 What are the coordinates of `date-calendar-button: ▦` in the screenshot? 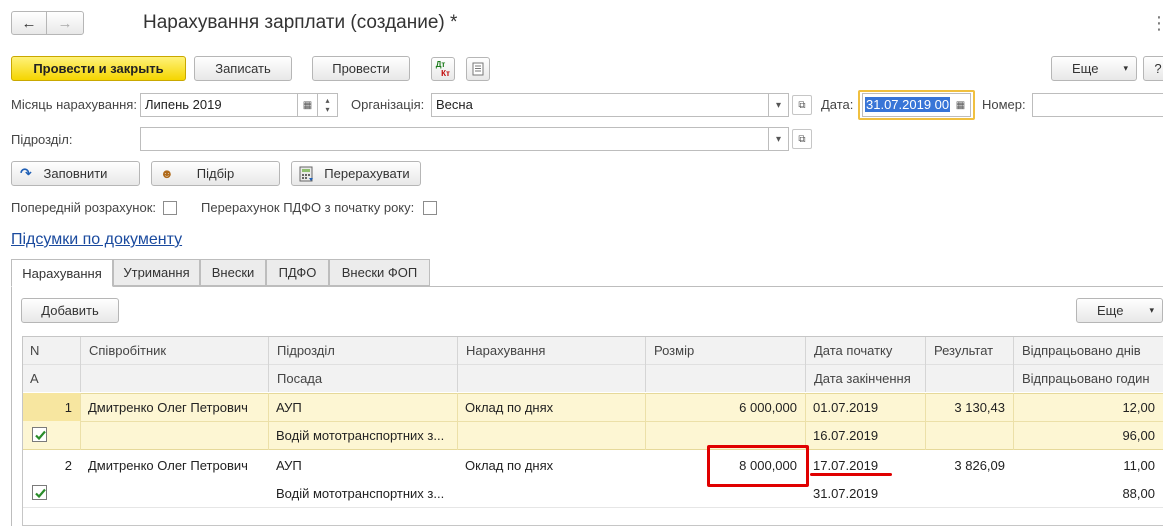 It's located at (961, 105).